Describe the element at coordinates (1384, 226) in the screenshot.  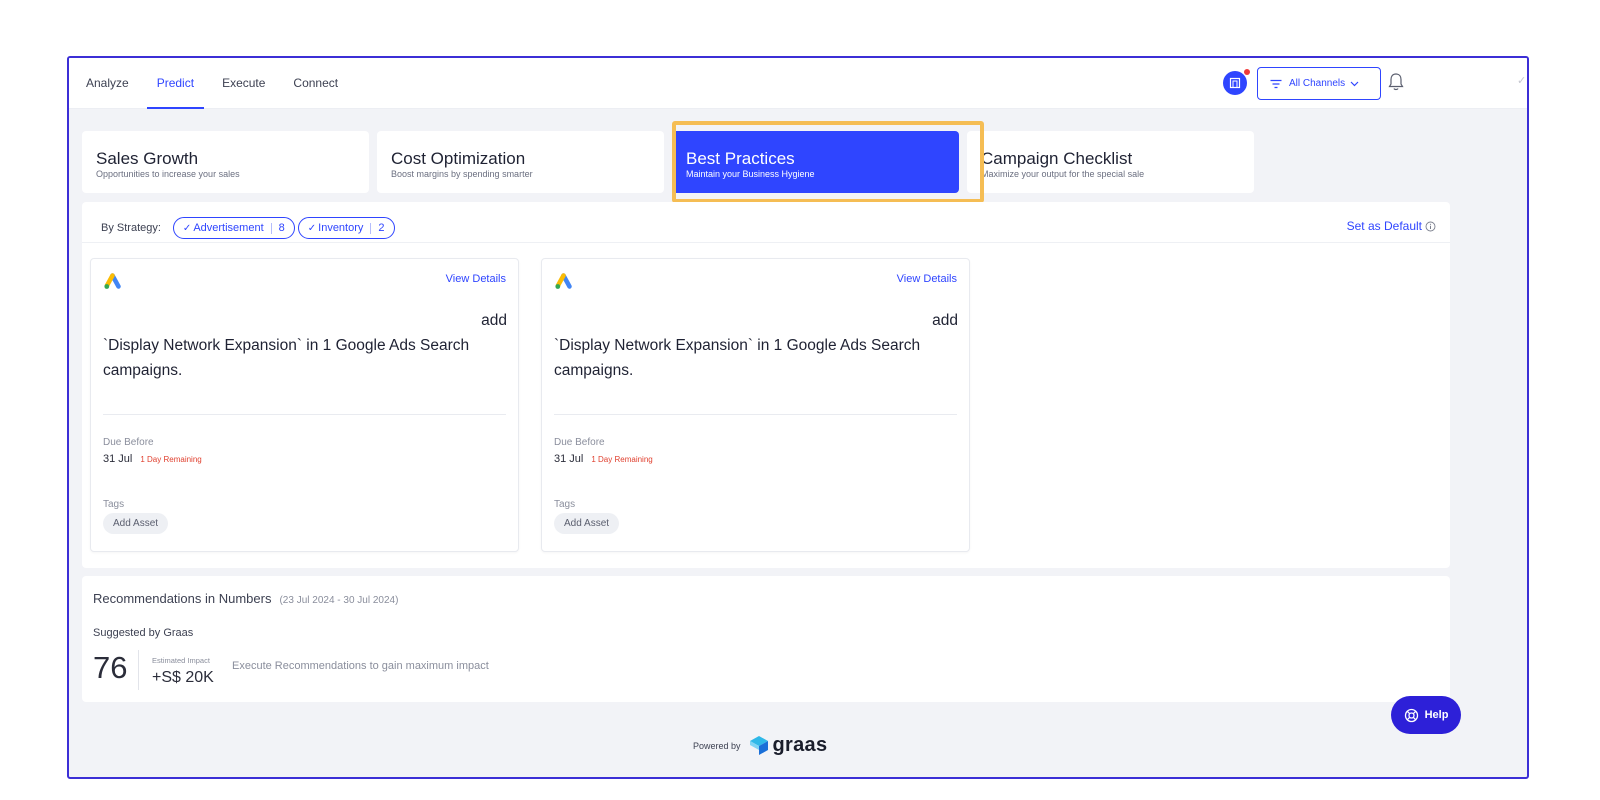
I see `set-default-label: Set as Default` at that location.